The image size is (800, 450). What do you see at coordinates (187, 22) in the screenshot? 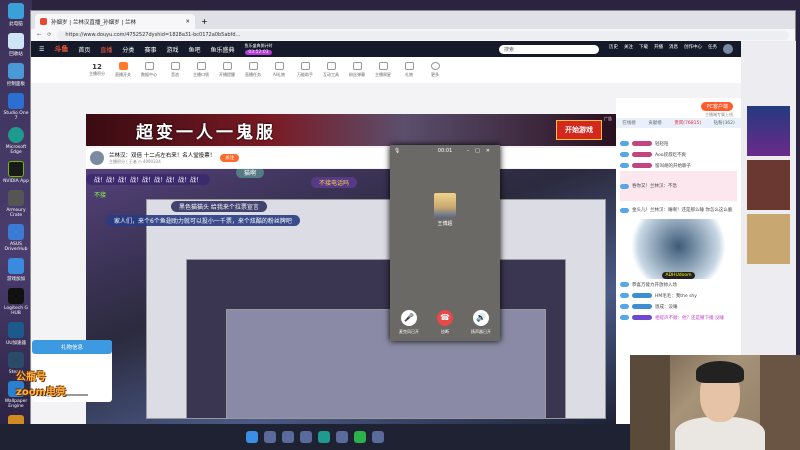
I see `close-icon: ✕` at bounding box center [187, 22].